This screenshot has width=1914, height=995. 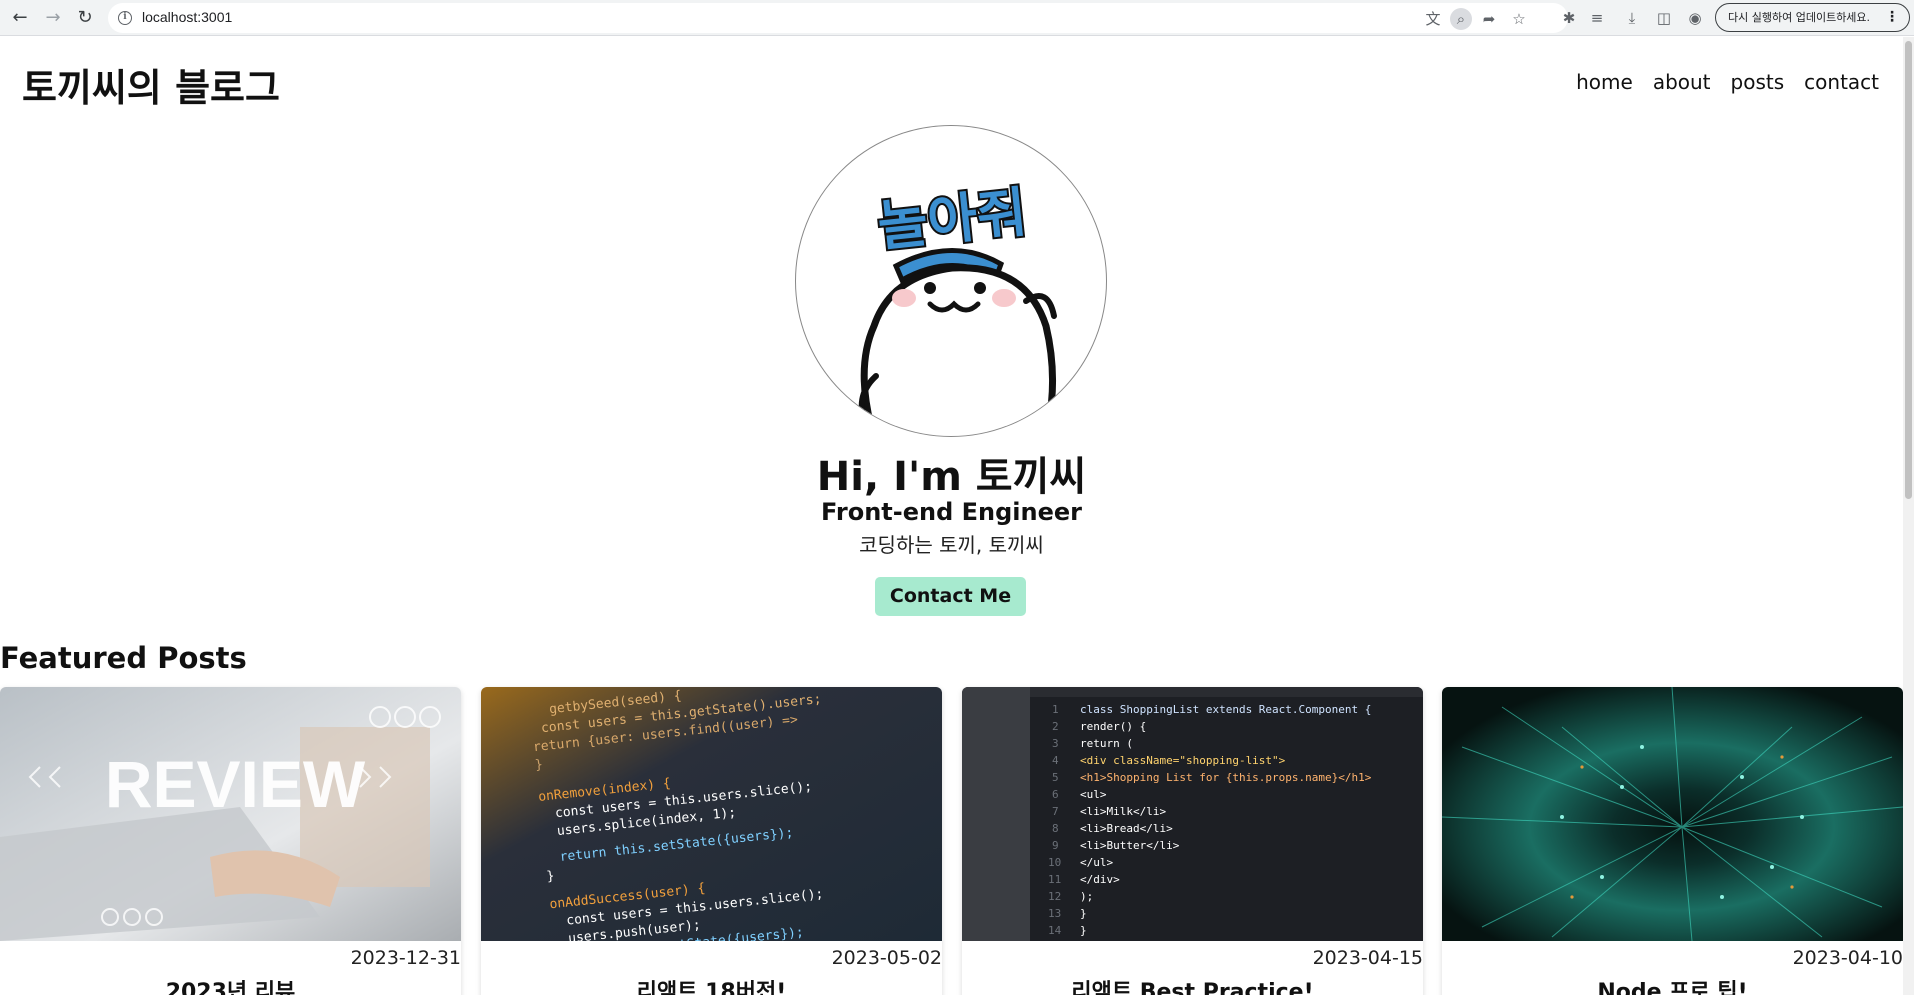 What do you see at coordinates (1123, 811) in the screenshot?
I see `code-line: <li>Milk</li>` at bounding box center [1123, 811].